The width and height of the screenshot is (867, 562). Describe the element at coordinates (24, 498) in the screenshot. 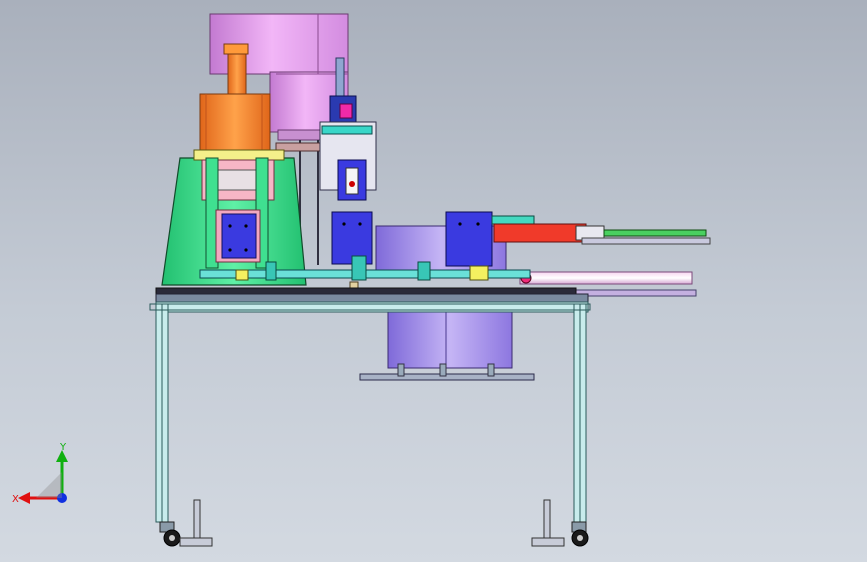

I see `x-axis-arrowhead` at that location.